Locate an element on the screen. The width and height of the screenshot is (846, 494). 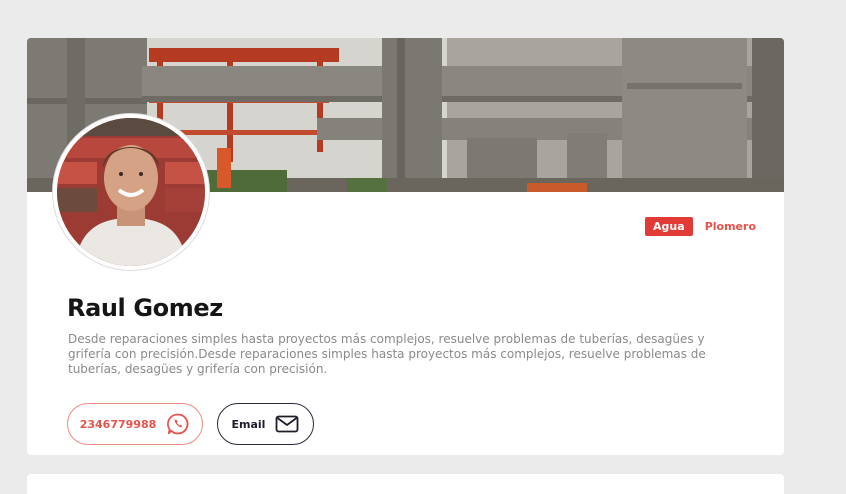
phone-label: 2346779988 is located at coordinates (118, 424).